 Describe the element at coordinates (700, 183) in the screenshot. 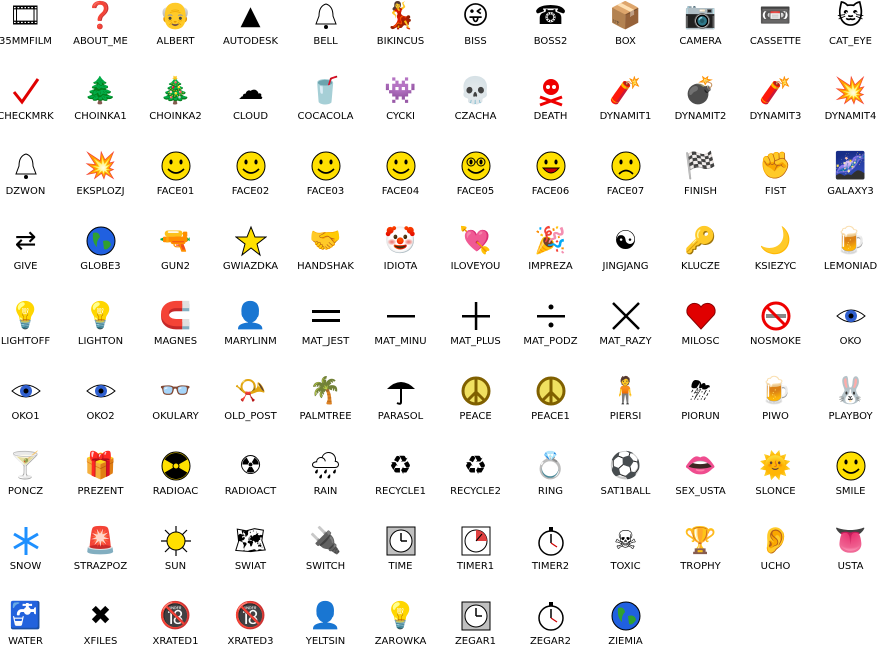

I see `desktop-icon-finish: 🏁 FINISH` at that location.